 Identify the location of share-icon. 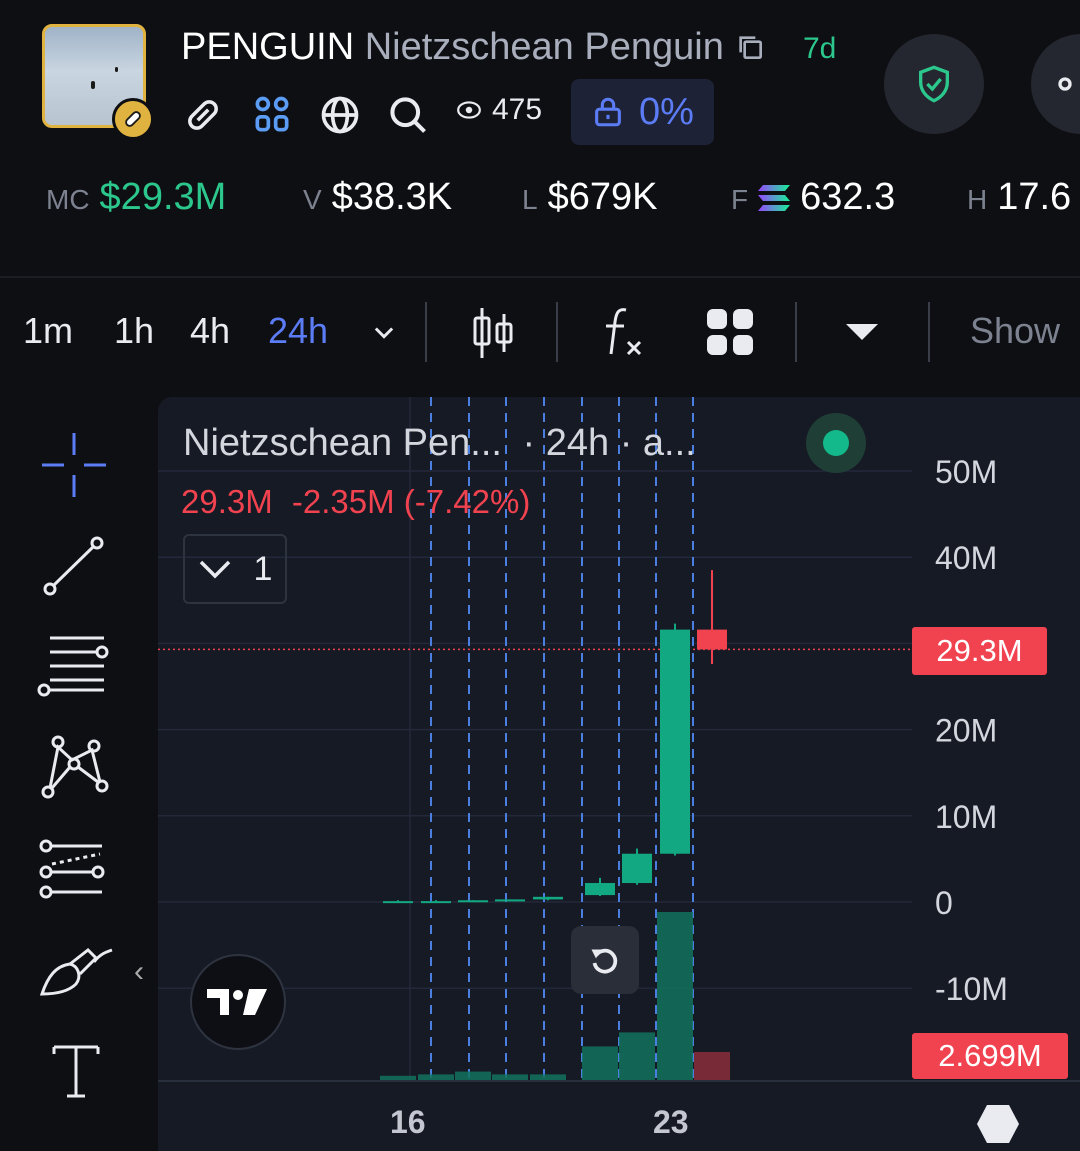
(1065, 84).